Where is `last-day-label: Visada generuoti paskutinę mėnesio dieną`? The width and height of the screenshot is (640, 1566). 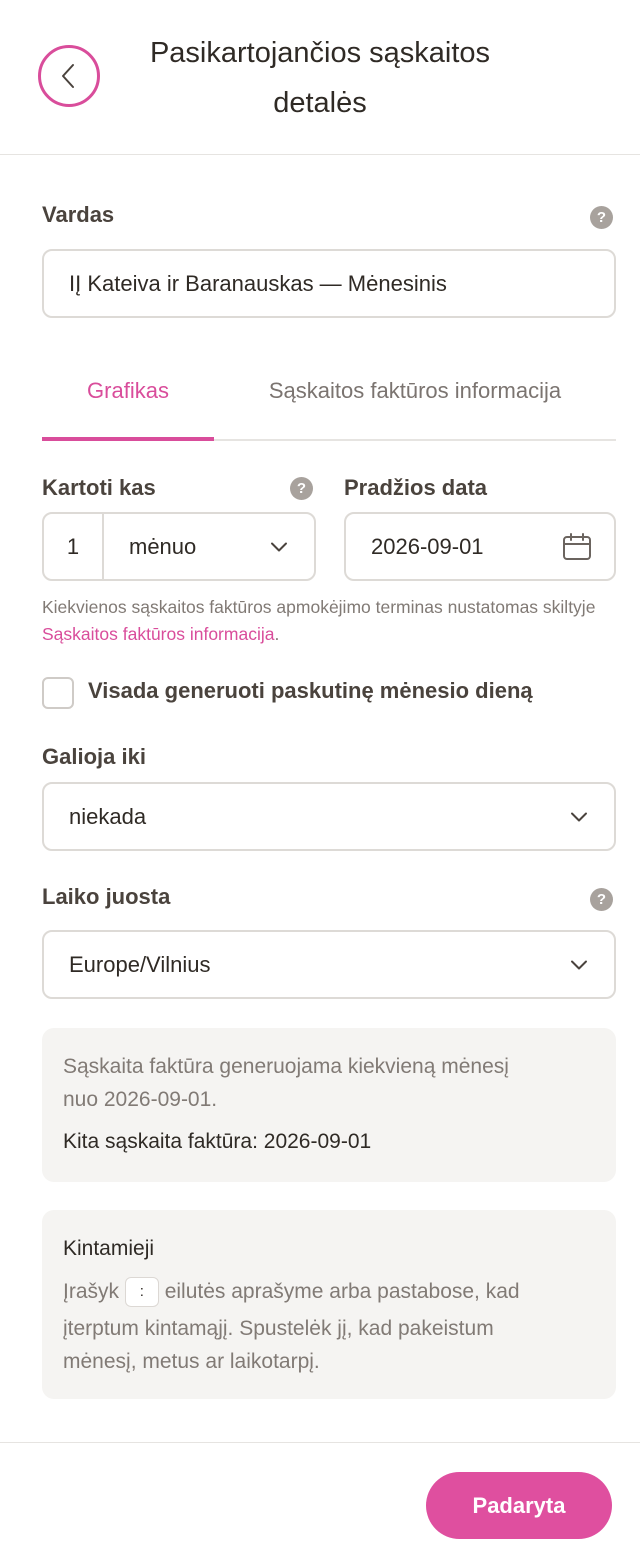
last-day-label: Visada generuoti paskutinę mėnesio dieną is located at coordinates (310, 691).